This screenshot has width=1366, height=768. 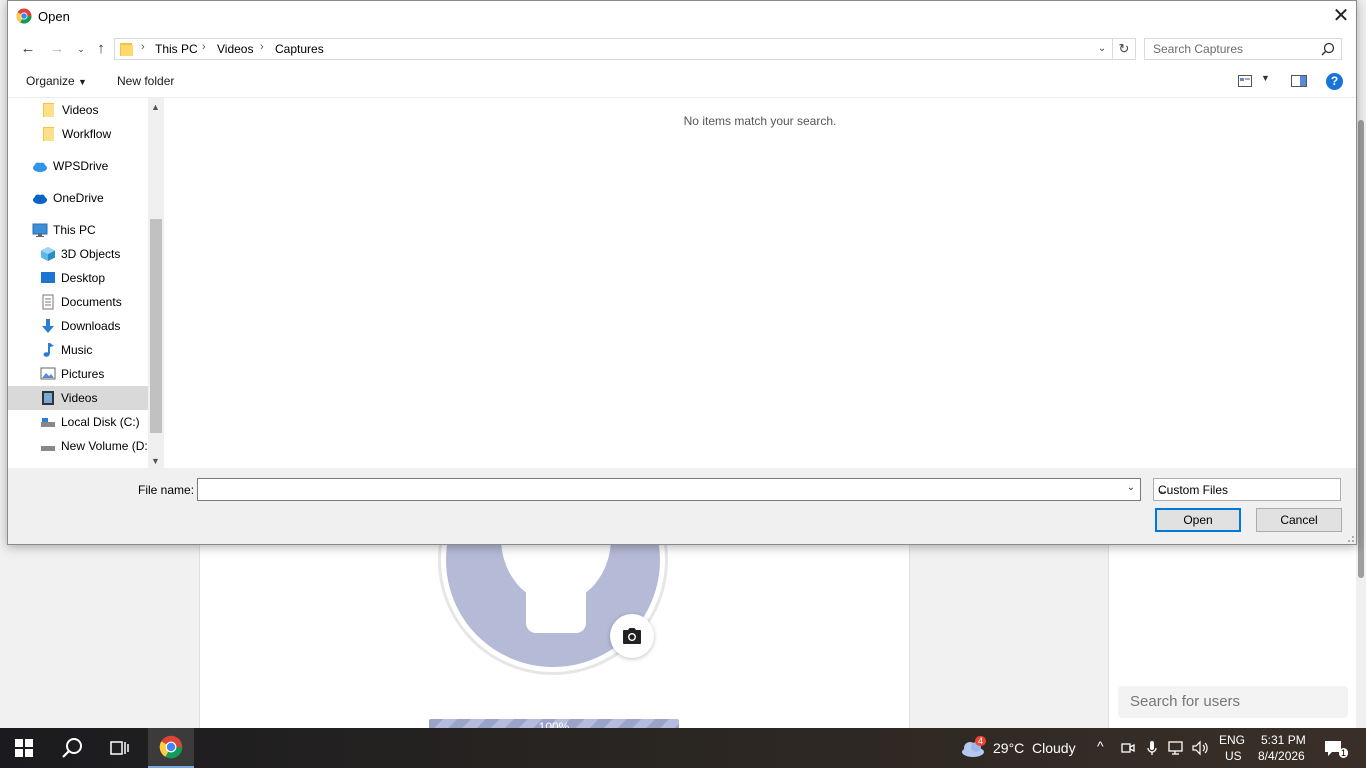 I want to click on region-indicator: US, so click(x=1233, y=756).